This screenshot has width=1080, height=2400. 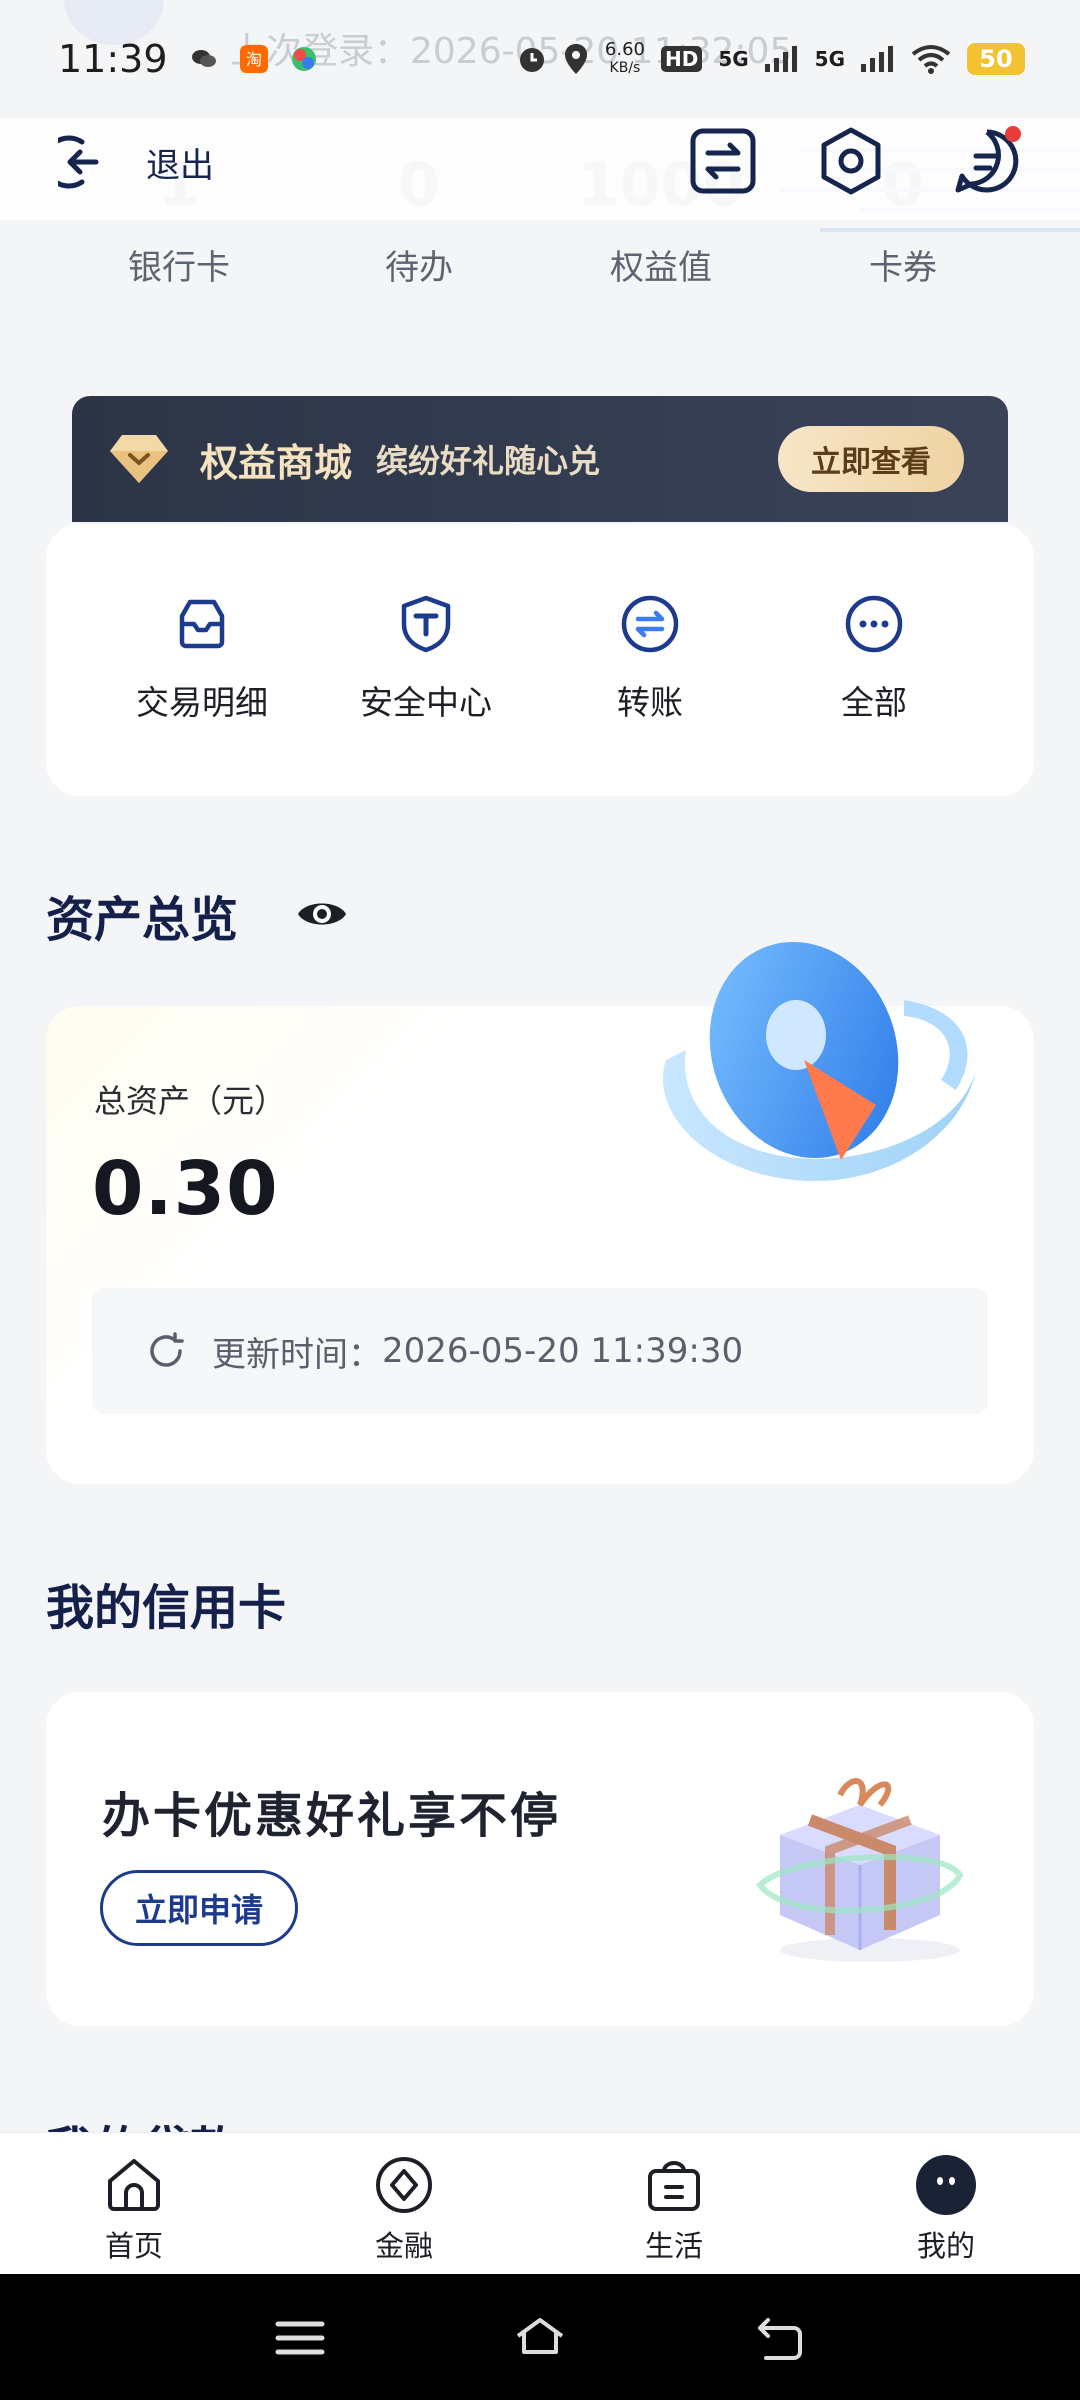 What do you see at coordinates (78, 162) in the screenshot?
I see `logout-icon` at bounding box center [78, 162].